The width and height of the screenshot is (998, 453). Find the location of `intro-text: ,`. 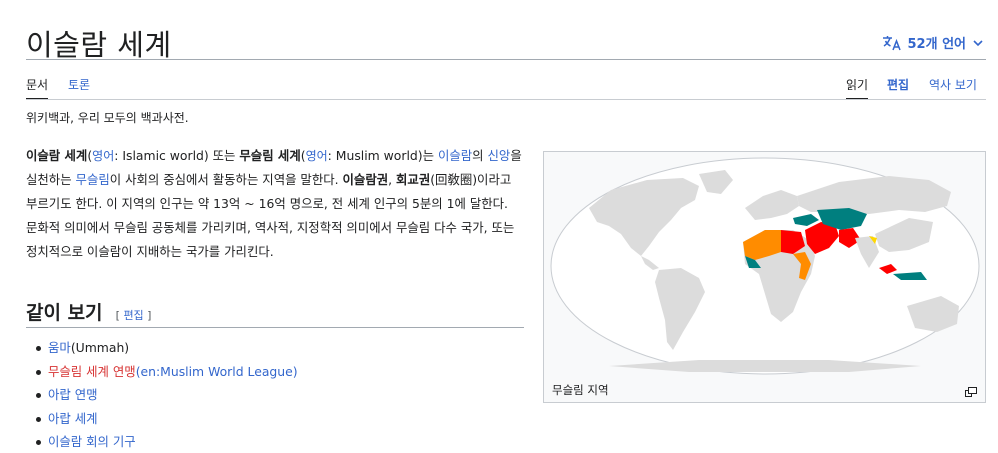

intro-text: , is located at coordinates (392, 179).